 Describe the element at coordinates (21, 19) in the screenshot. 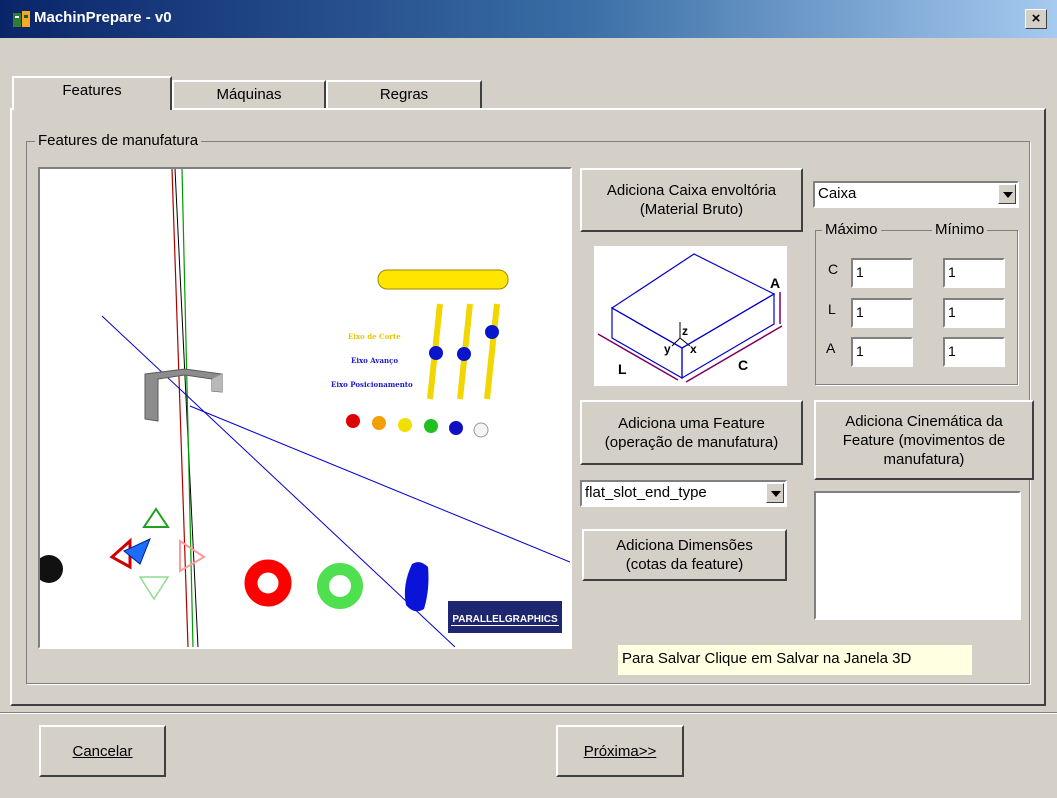

I see `app-icon` at that location.